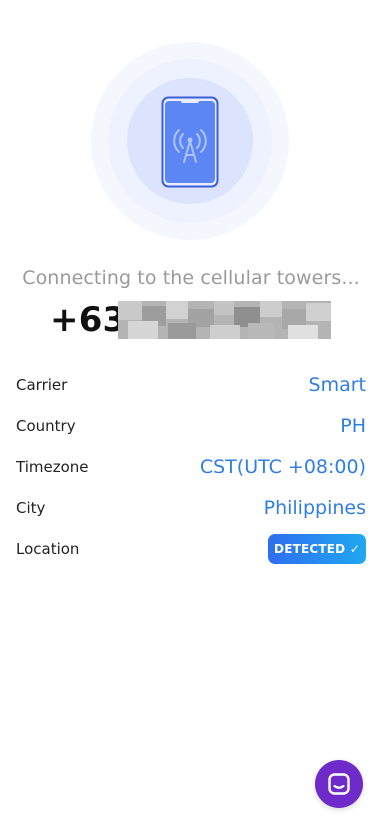  Describe the element at coordinates (353, 426) in the screenshot. I see `detail-value: PH` at that location.